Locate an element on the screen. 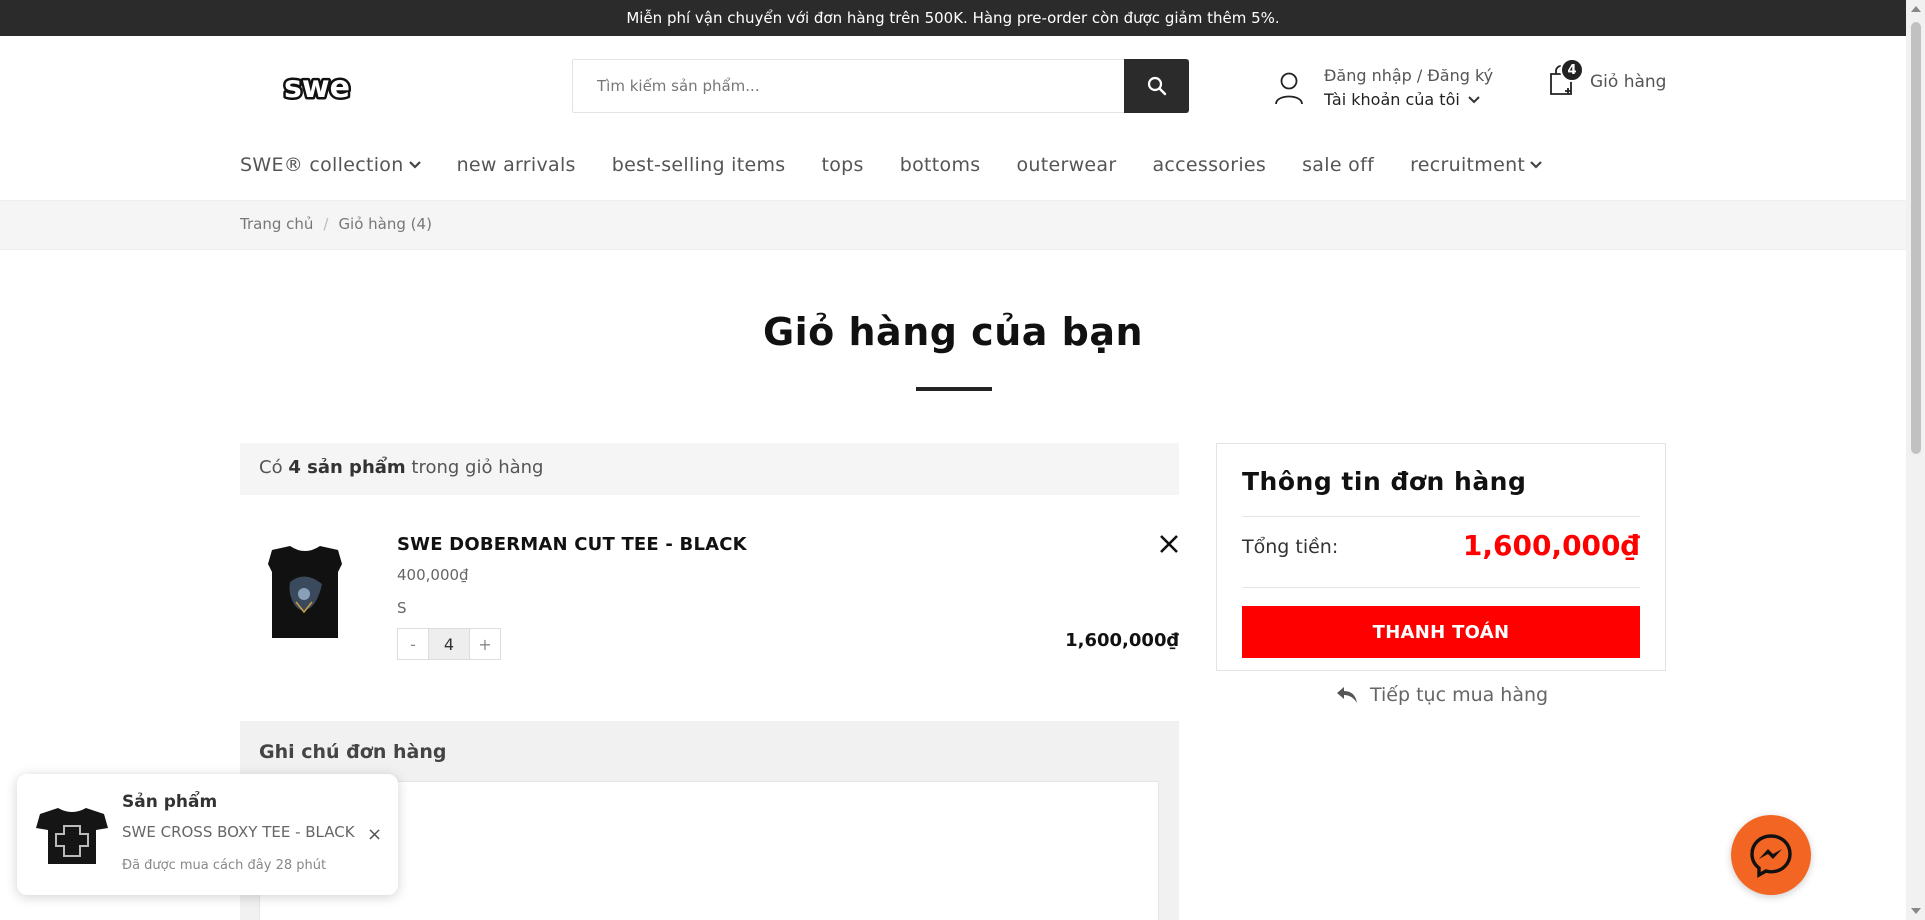 The image size is (1925, 920). cart-count-bold: 4 sản phẩm is located at coordinates (347, 467).